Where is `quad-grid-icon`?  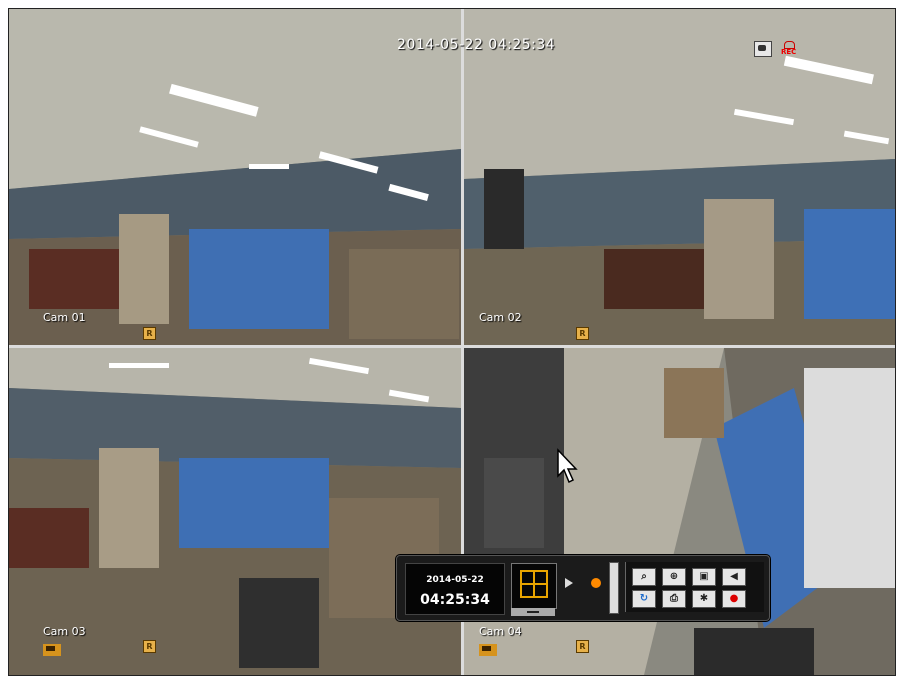 quad-grid-icon is located at coordinates (534, 584).